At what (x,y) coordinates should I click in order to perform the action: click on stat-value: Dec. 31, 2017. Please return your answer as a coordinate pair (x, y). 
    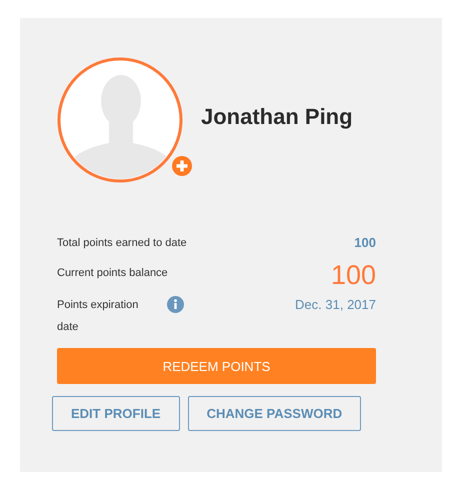
    Looking at the image, I should click on (335, 305).